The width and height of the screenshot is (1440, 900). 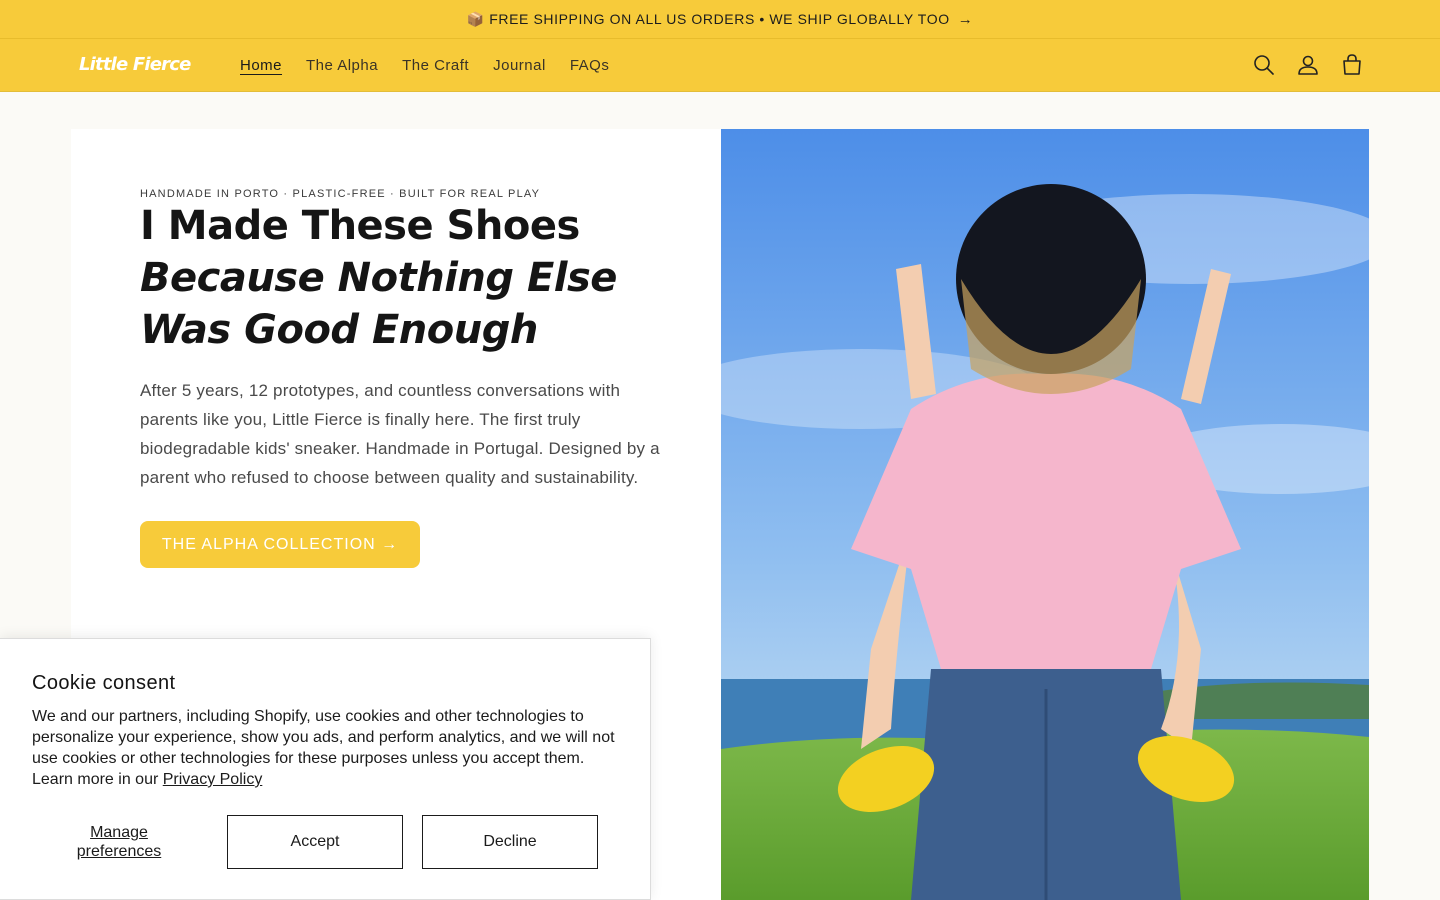 I want to click on logo: Little Fierce, so click(x=135, y=64).